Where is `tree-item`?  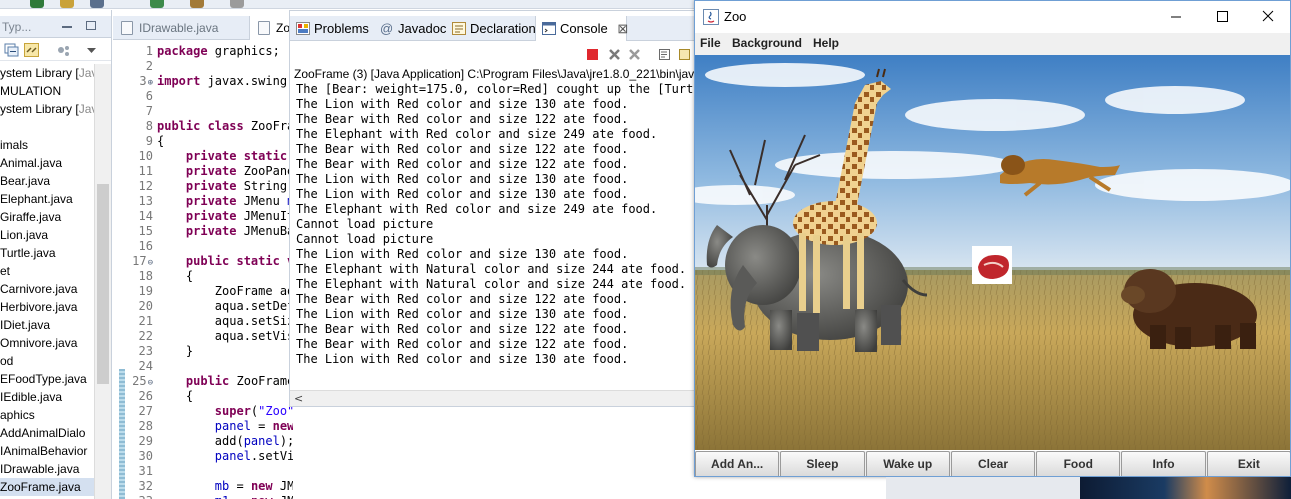 tree-item is located at coordinates (47, 127).